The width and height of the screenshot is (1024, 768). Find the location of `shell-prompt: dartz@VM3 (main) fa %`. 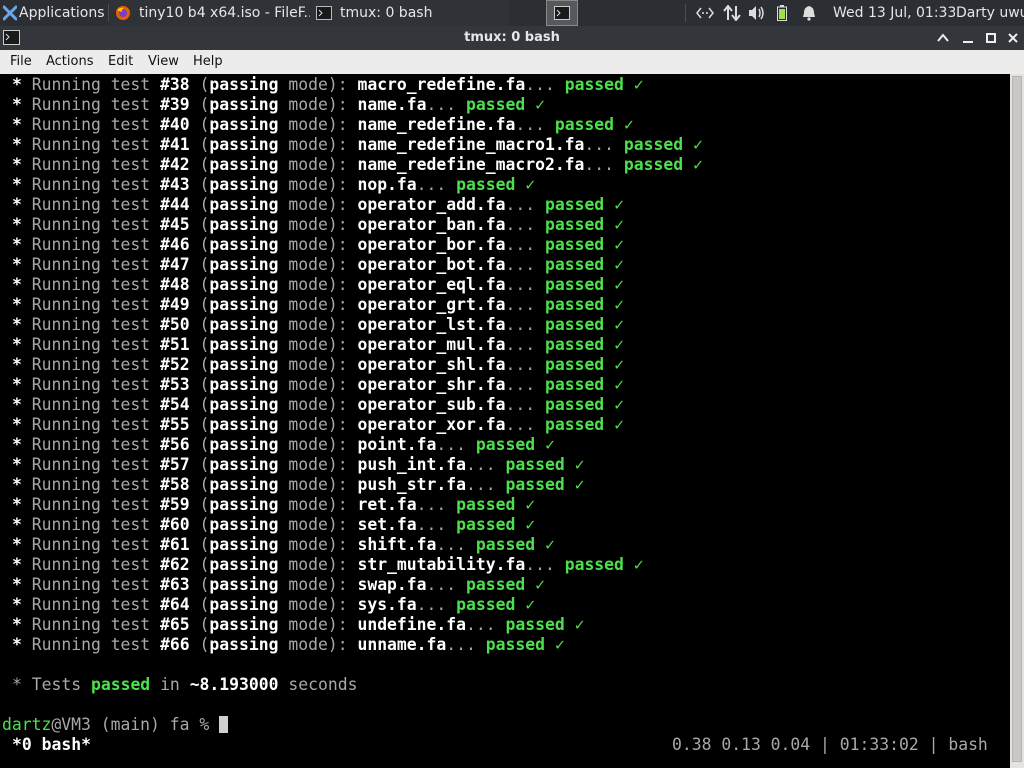

shell-prompt: dartz@VM3 (main) fa % is located at coordinates (115, 725).